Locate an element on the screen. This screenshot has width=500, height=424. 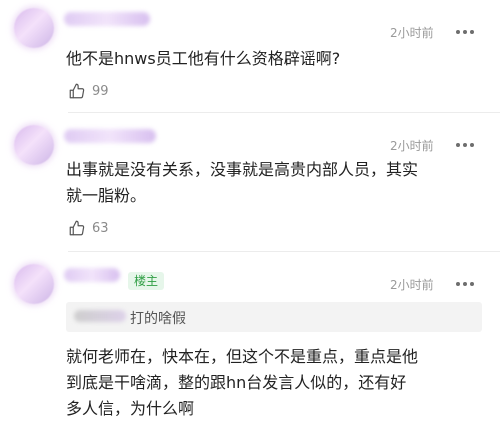
comment-text-line-1: 就何老师在，快本在，但这个不是重点，重点是他 is located at coordinates (242, 356).